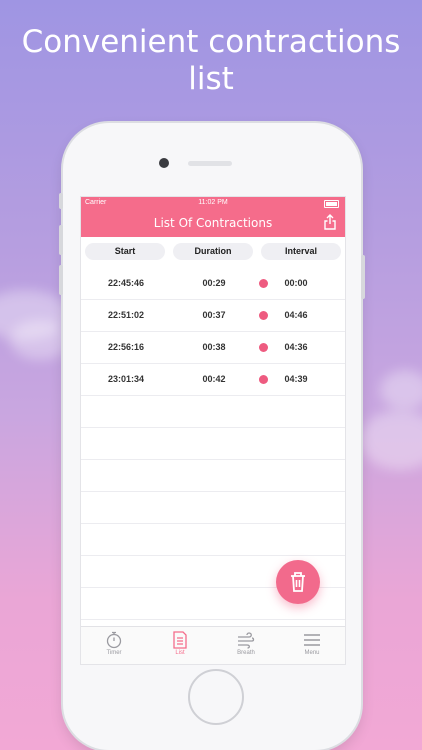 This screenshot has width=422, height=750. I want to click on table-row: 22:51:02 00:37 04:46, so click(213, 316).